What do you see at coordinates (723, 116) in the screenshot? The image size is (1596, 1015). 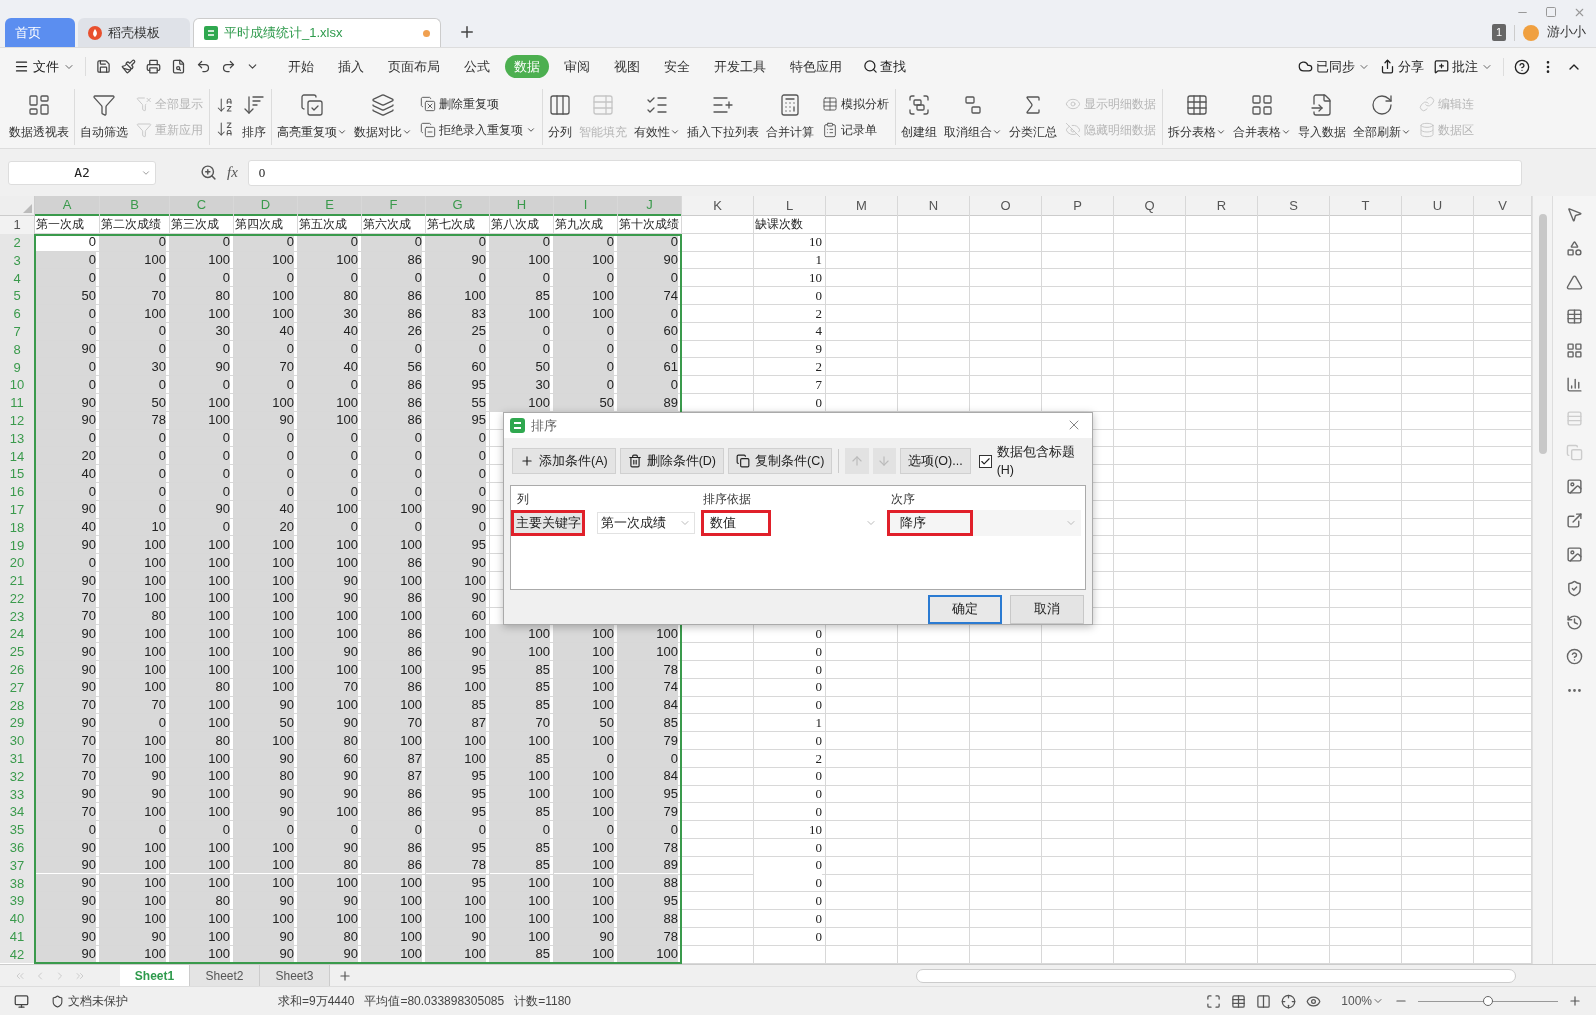 I see `ribbon-button: 插入下拉列表` at bounding box center [723, 116].